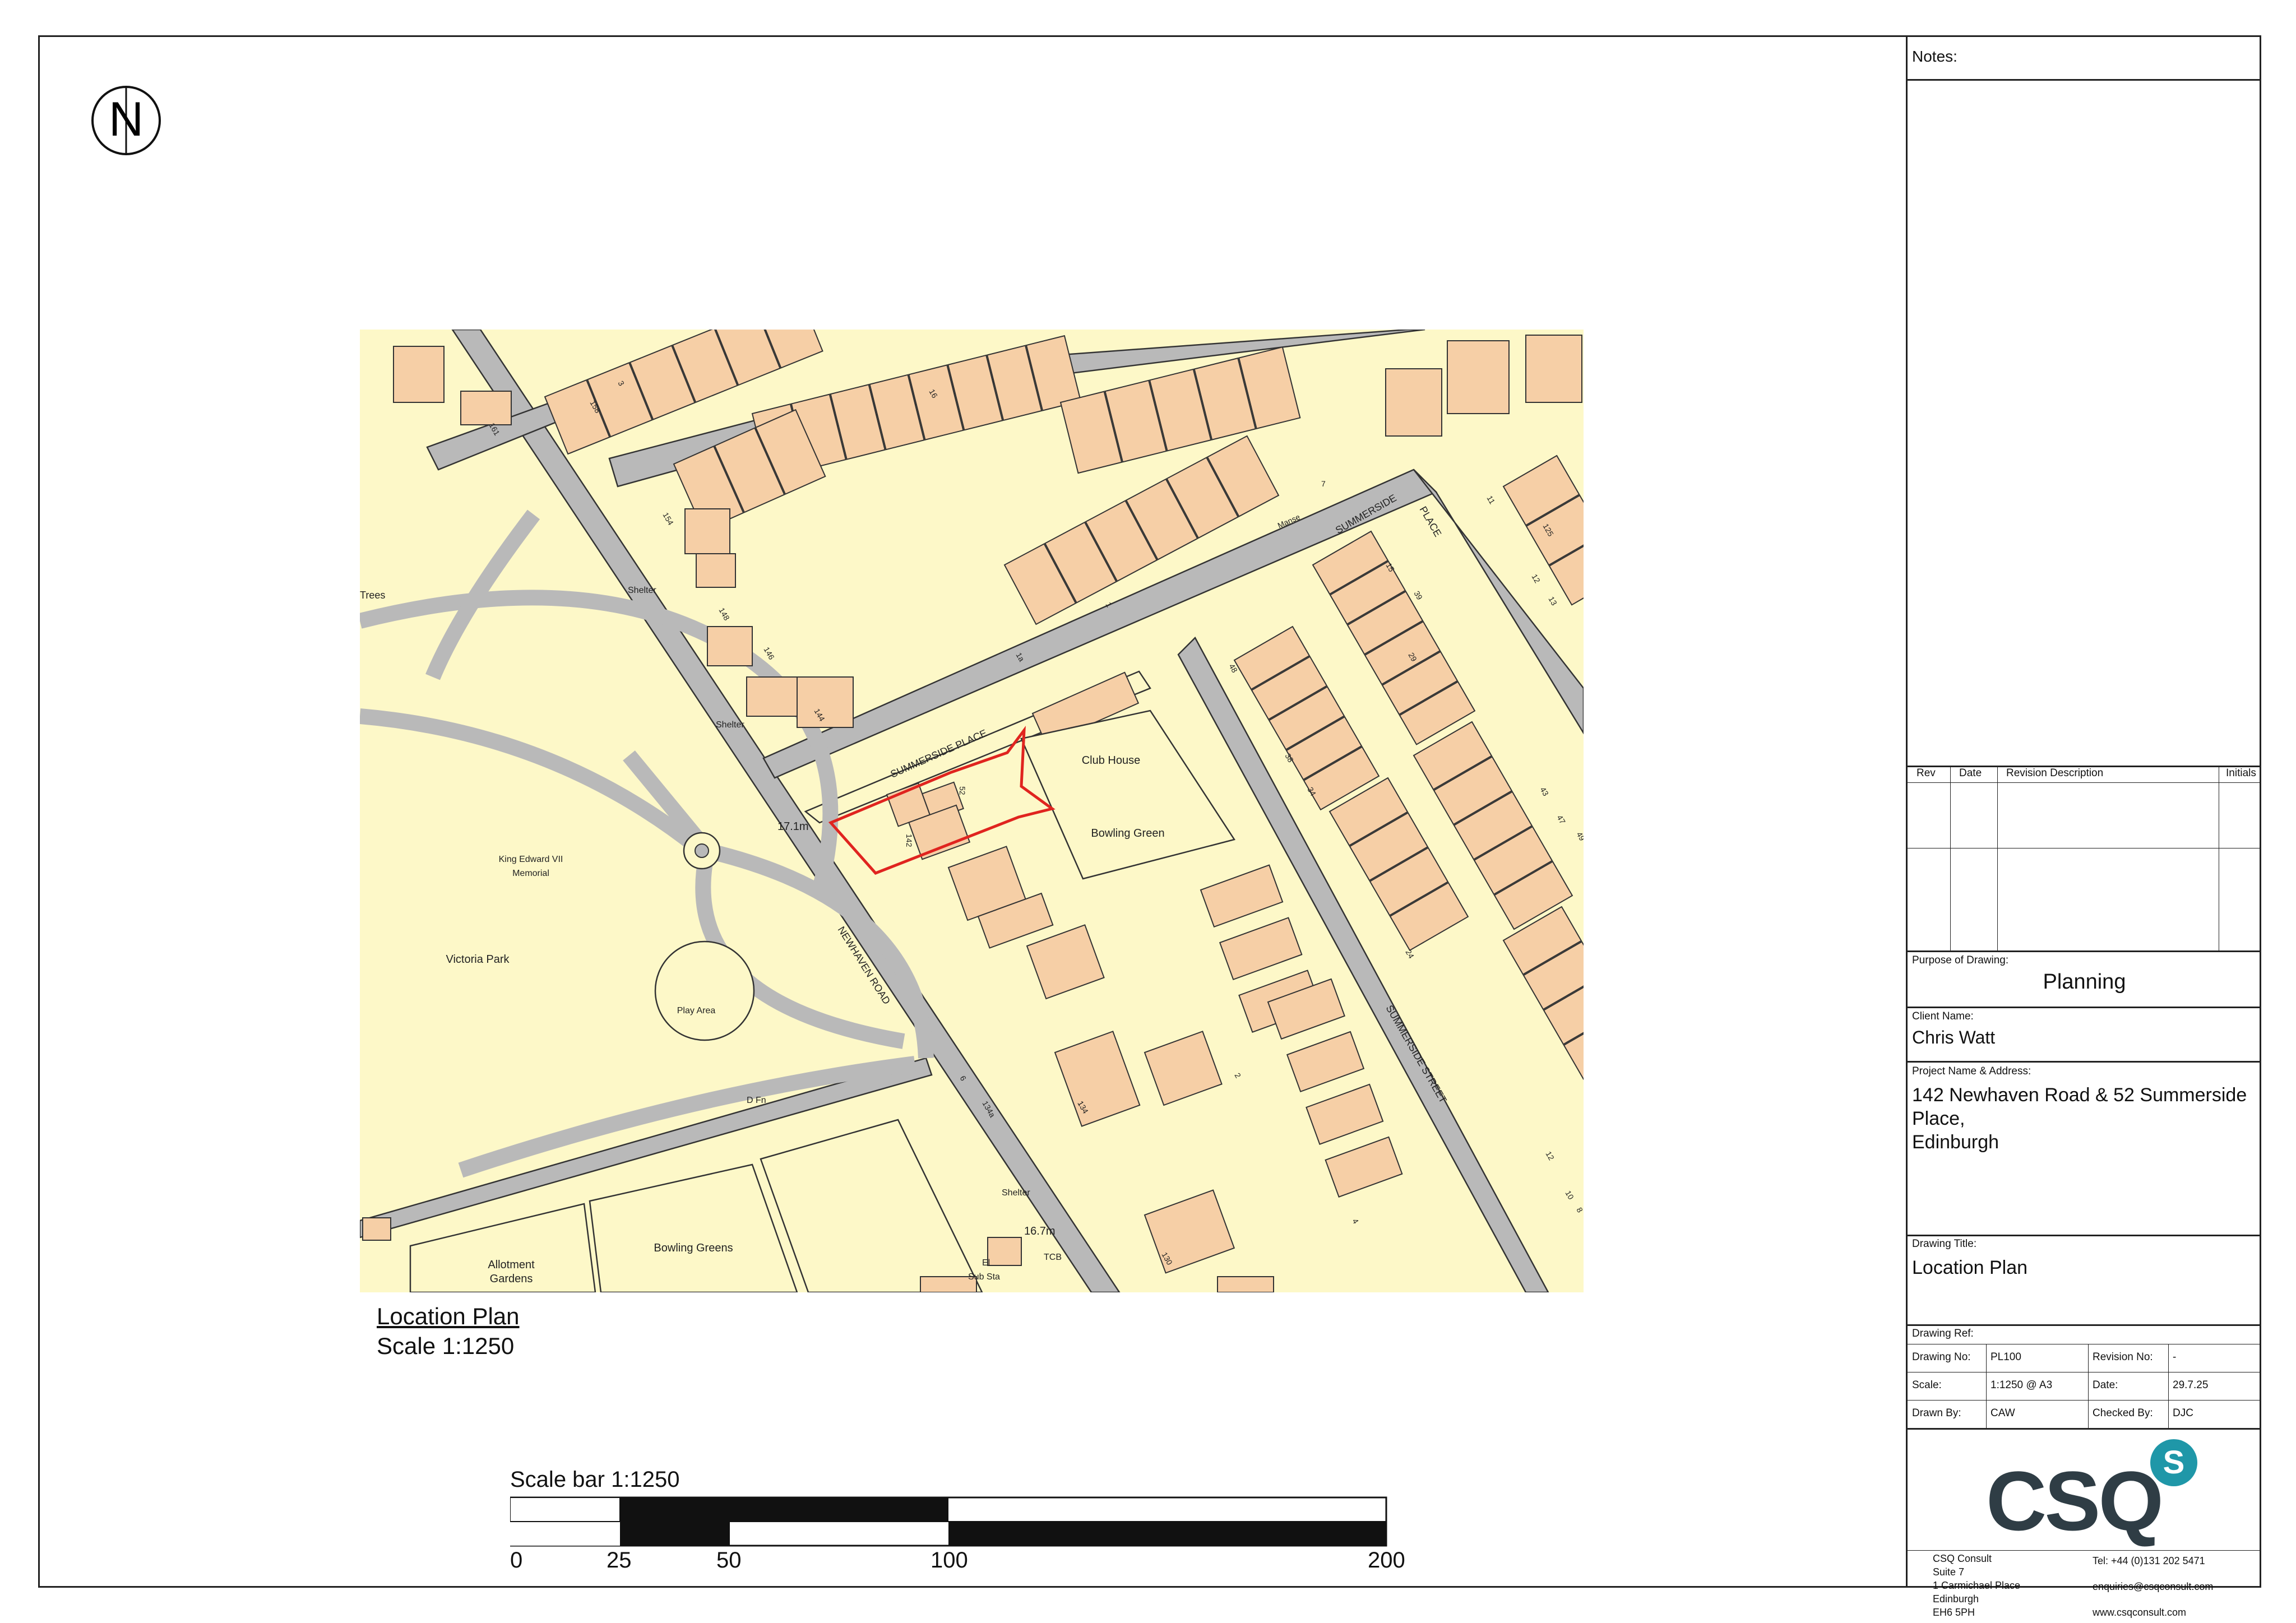  What do you see at coordinates (948, 1522) in the screenshot?
I see `scale-bar` at bounding box center [948, 1522].